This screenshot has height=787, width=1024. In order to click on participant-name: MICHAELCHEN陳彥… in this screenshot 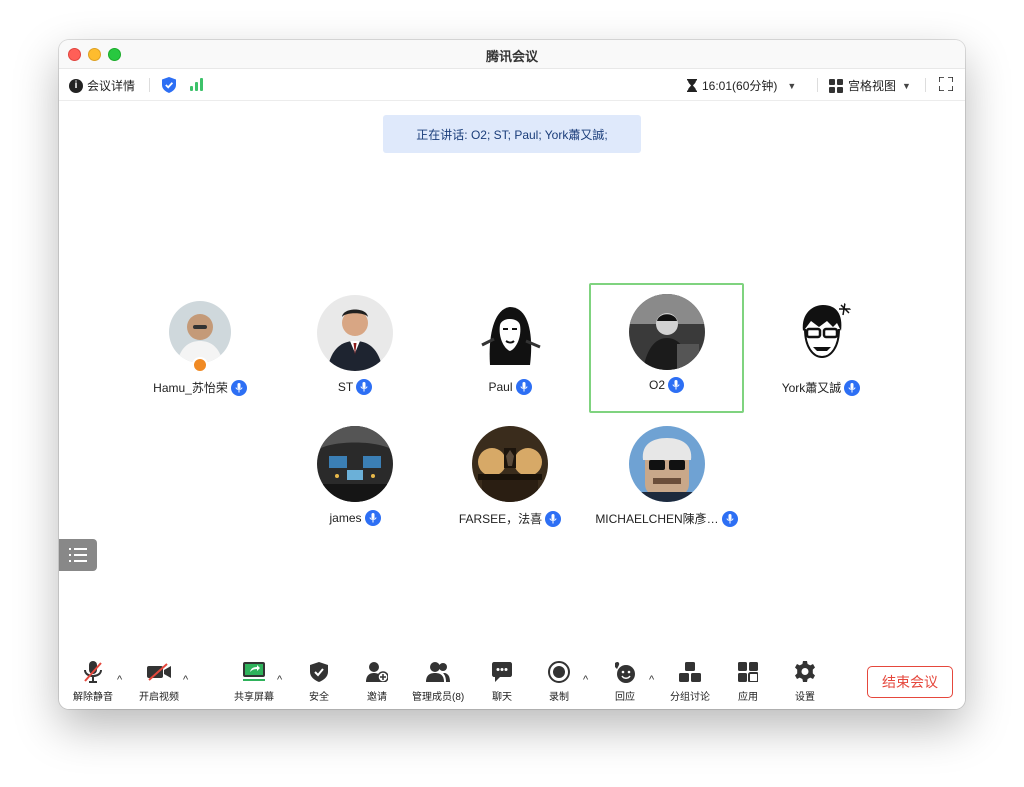, I will do `click(657, 519)`.